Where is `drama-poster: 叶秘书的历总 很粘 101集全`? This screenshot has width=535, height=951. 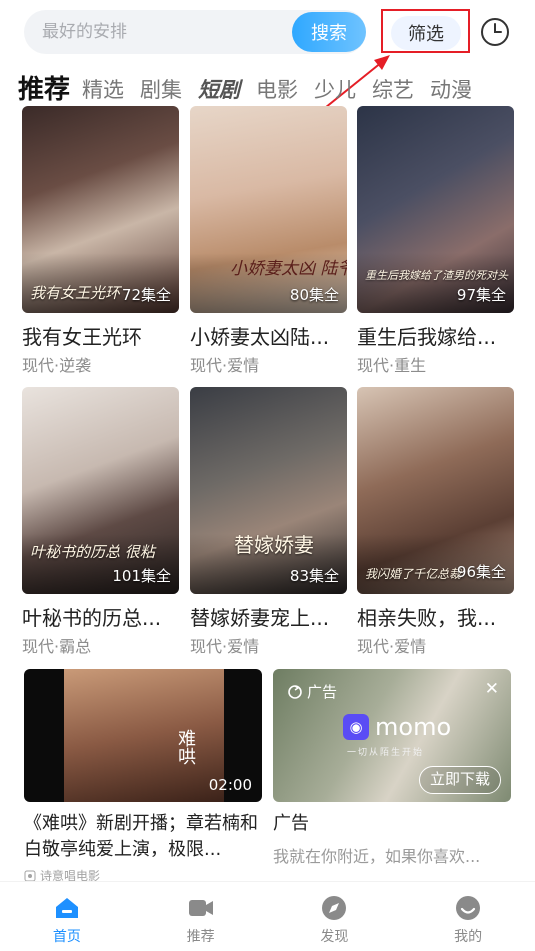 drama-poster: 叶秘书的历总 很粘 101集全 is located at coordinates (100, 490).